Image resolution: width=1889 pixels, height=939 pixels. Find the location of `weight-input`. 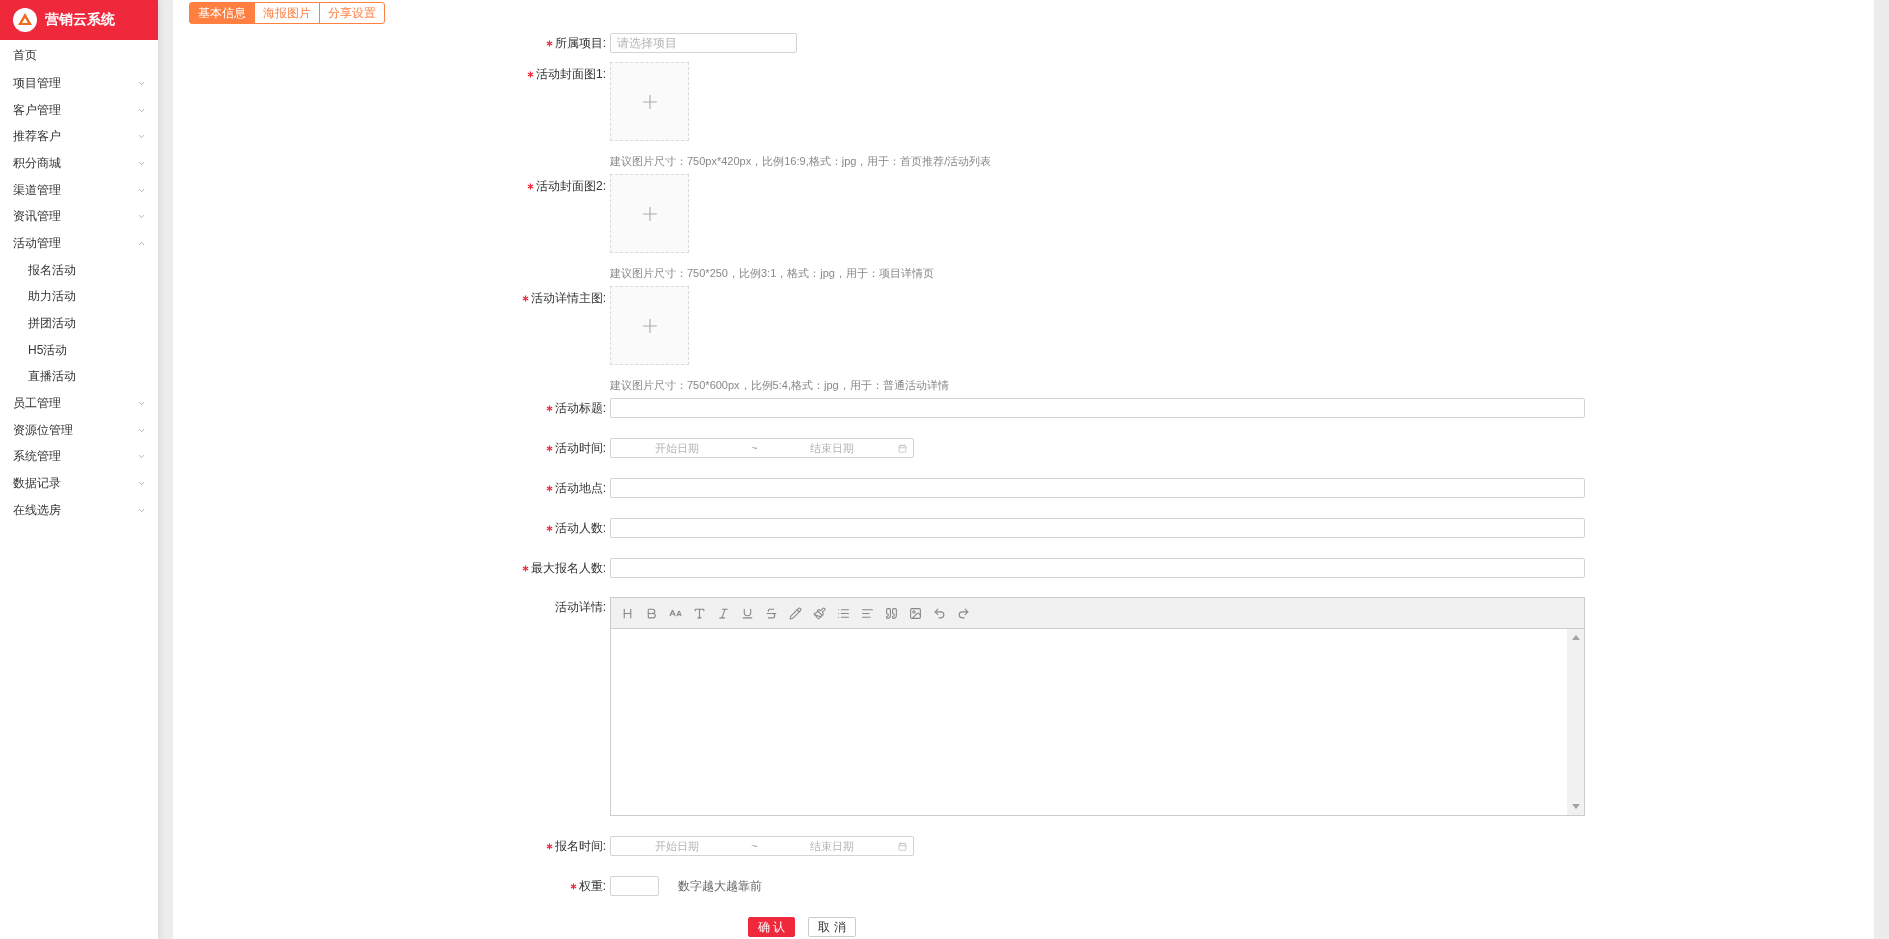

weight-input is located at coordinates (634, 886).